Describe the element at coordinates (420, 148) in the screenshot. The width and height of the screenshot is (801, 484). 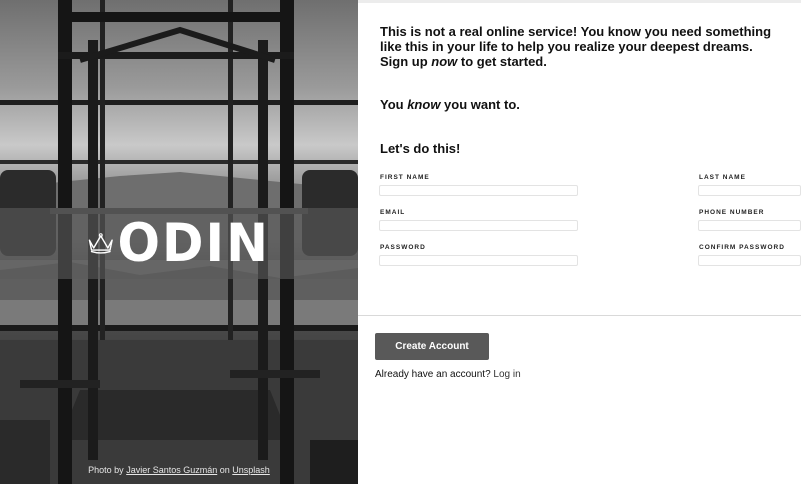
I see `form-heading: Let's do this!` at that location.